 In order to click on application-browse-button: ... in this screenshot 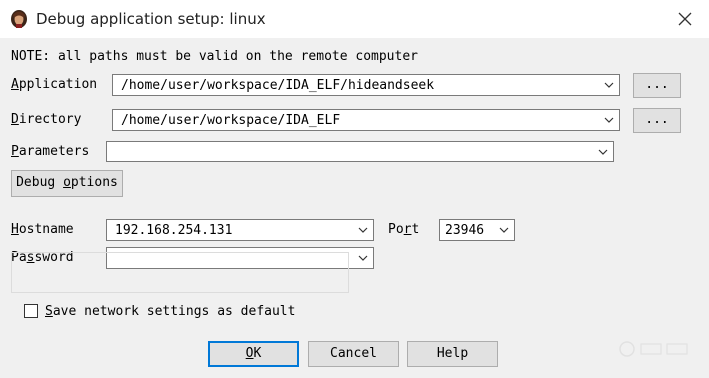, I will do `click(657, 85)`.